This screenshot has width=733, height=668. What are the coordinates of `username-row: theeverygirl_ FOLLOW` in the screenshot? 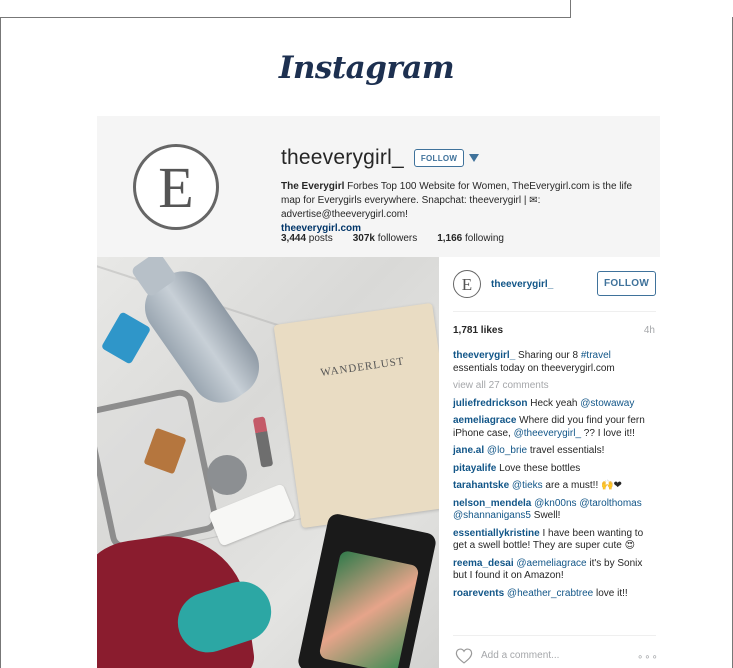 It's located at (380, 158).